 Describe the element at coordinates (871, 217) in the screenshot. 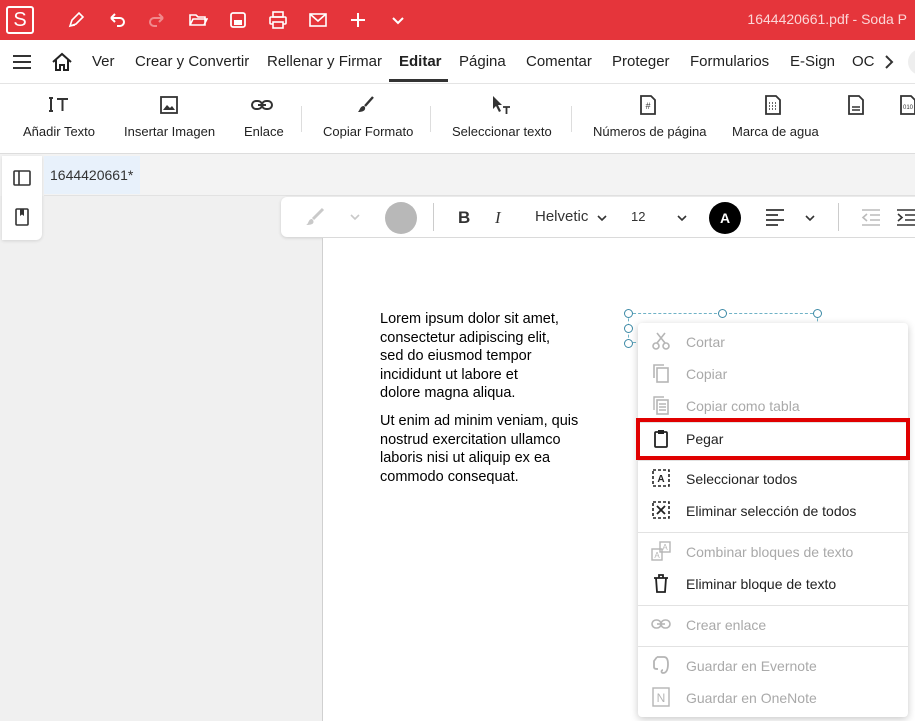

I see `indent-decrease-icon` at that location.